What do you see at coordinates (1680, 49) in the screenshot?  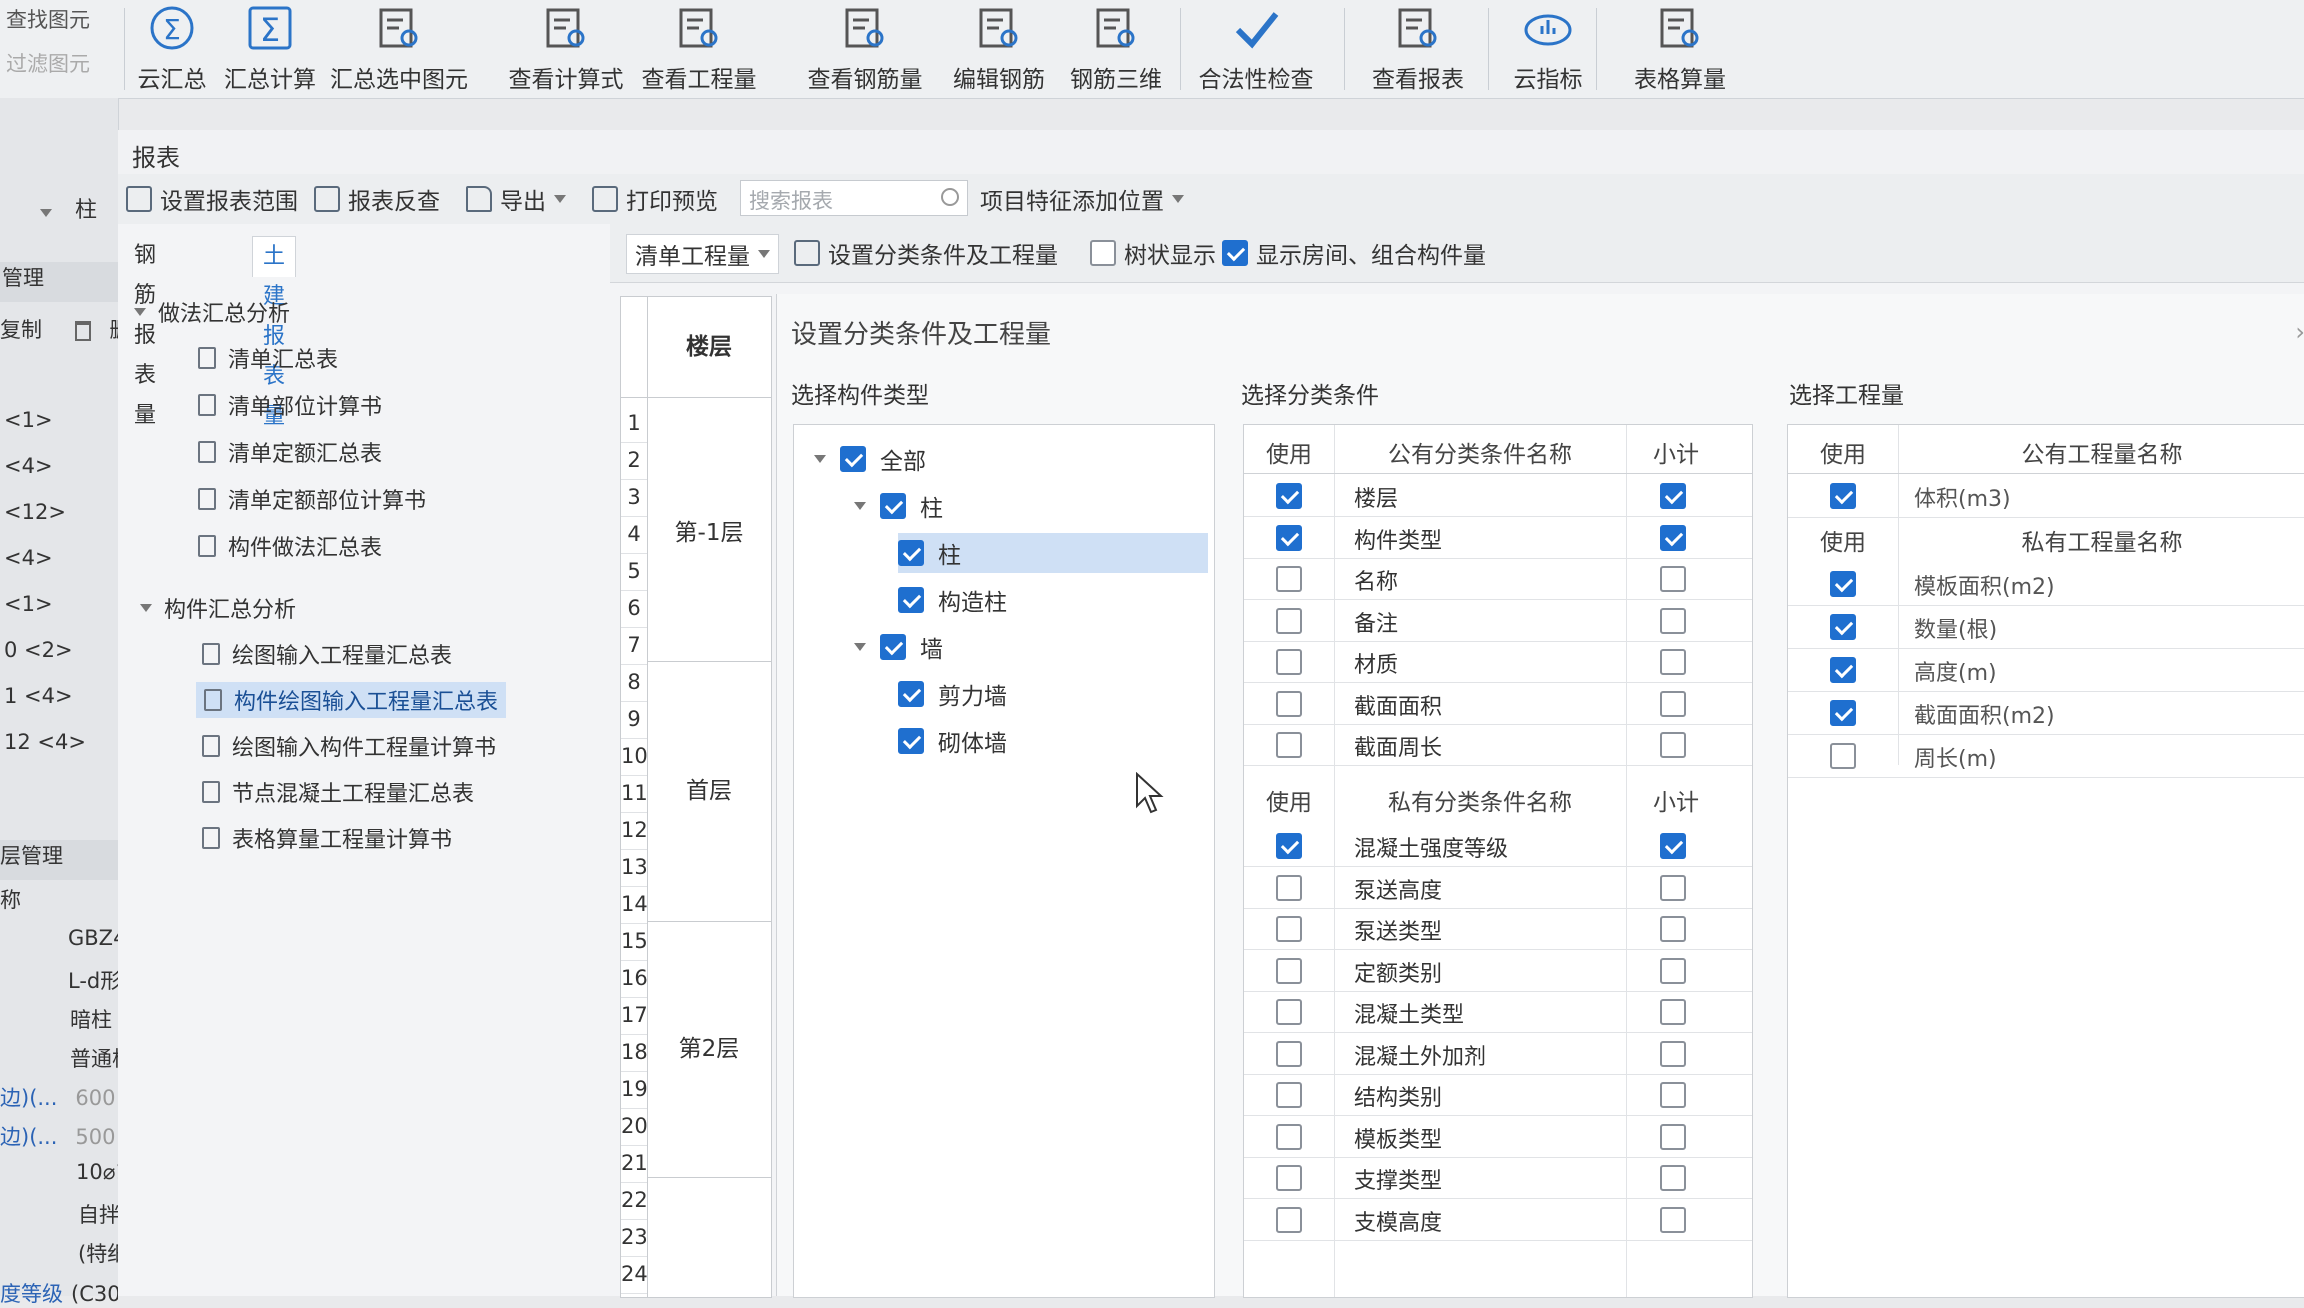 I see `ribbon-tool-button: 表格算量` at bounding box center [1680, 49].